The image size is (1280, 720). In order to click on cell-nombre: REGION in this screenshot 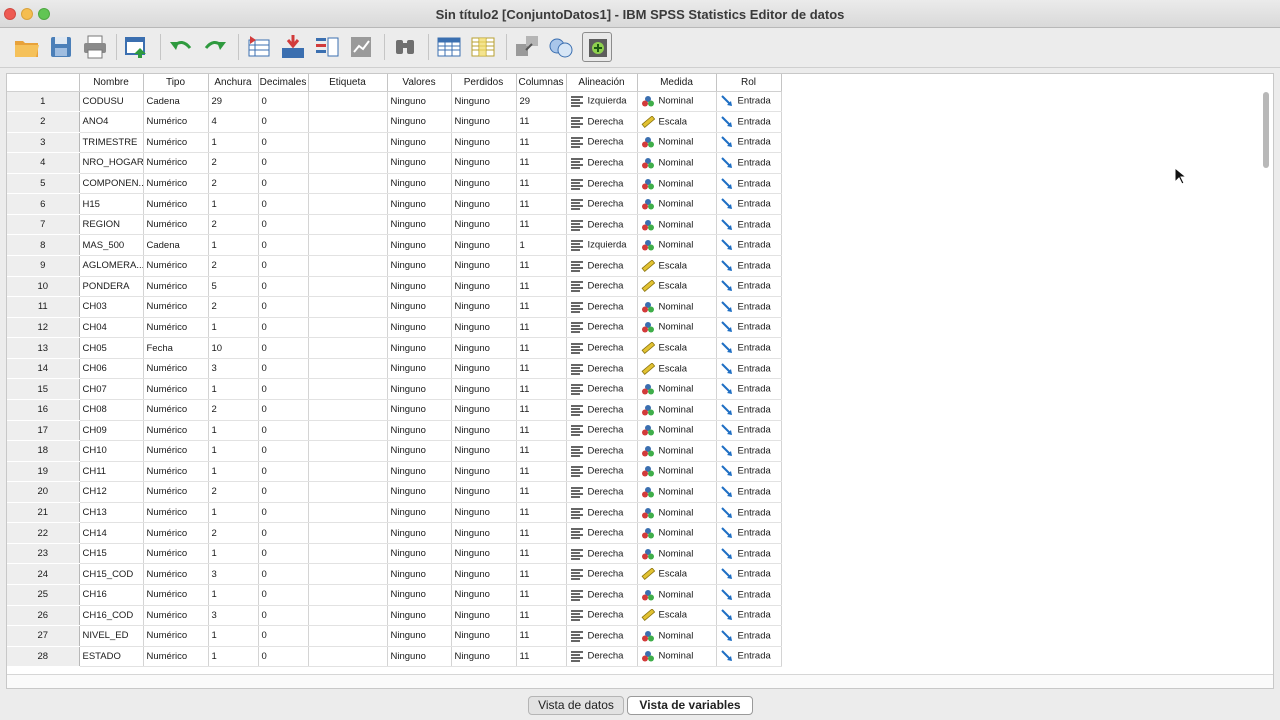, I will do `click(111, 225)`.